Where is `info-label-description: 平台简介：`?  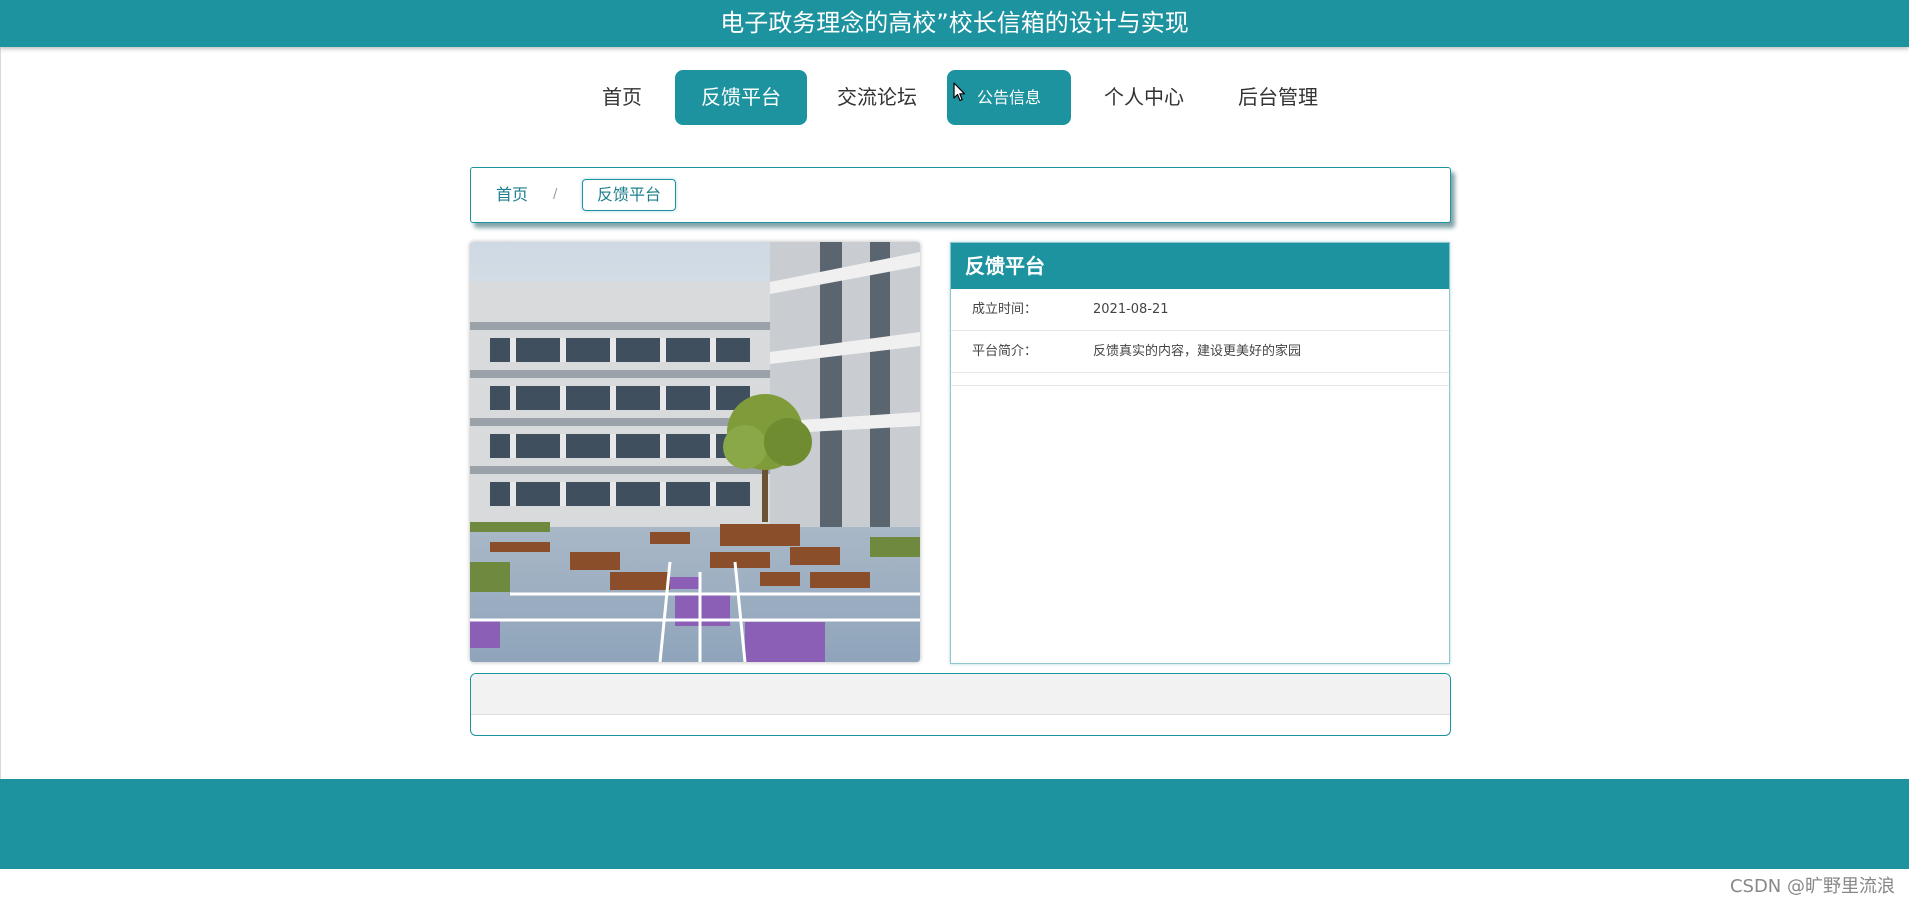
info-label-description: 平台简介： is located at coordinates (1005, 351).